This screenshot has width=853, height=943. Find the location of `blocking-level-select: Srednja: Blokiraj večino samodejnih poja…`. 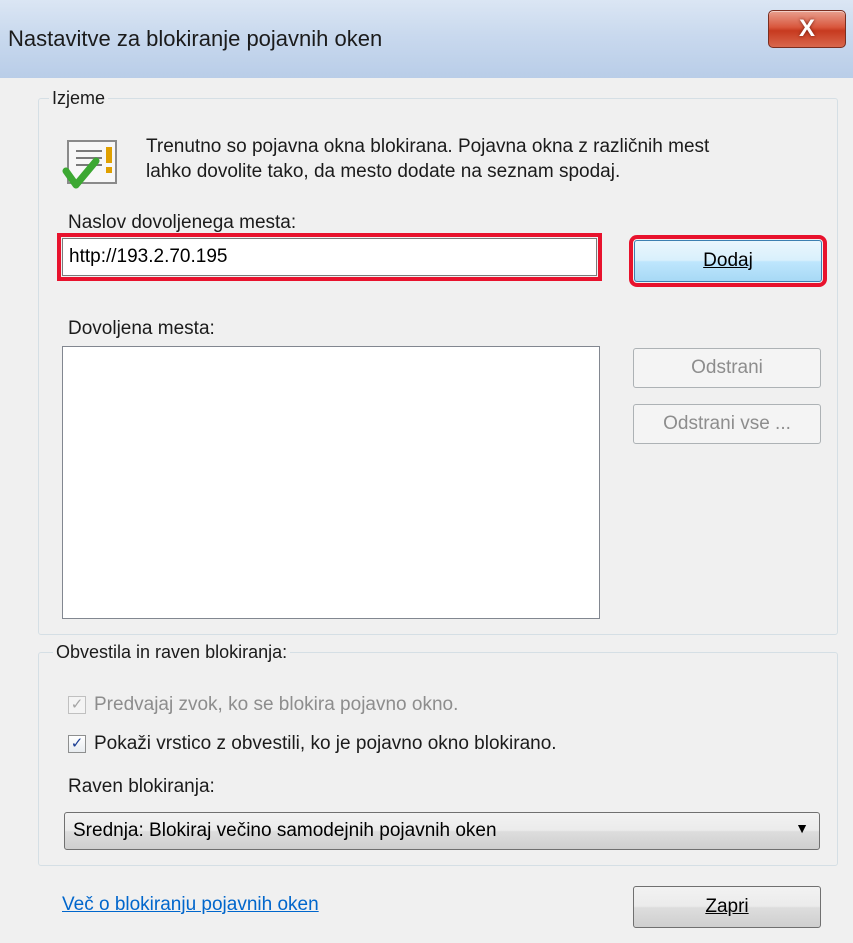

blocking-level-select: Srednja: Blokiraj večino samodejnih poja… is located at coordinates (442, 831).